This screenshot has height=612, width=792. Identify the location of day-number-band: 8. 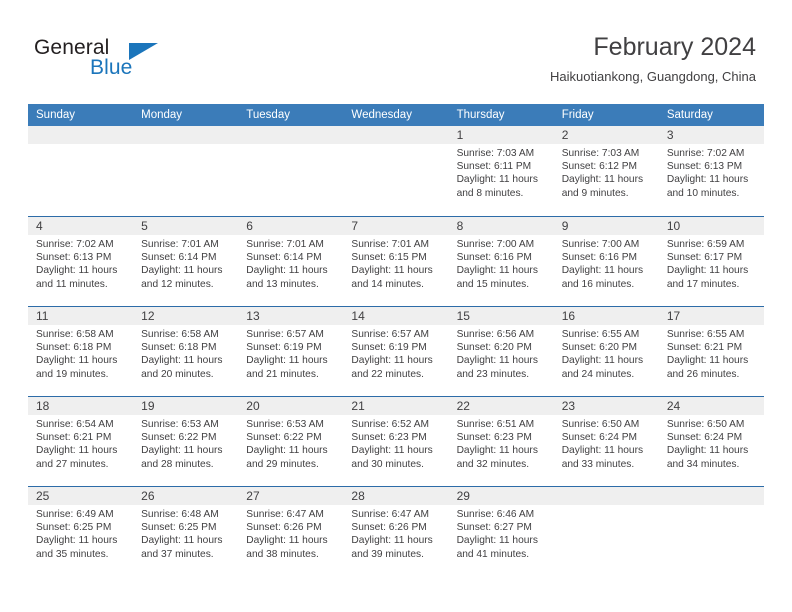
(501, 226).